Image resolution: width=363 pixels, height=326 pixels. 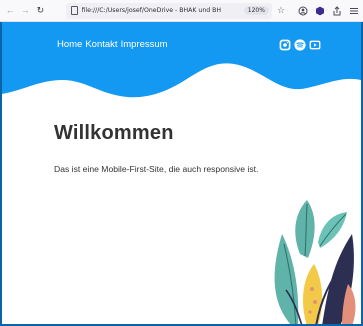 I want to click on reload-icon: ↻, so click(x=40, y=11).